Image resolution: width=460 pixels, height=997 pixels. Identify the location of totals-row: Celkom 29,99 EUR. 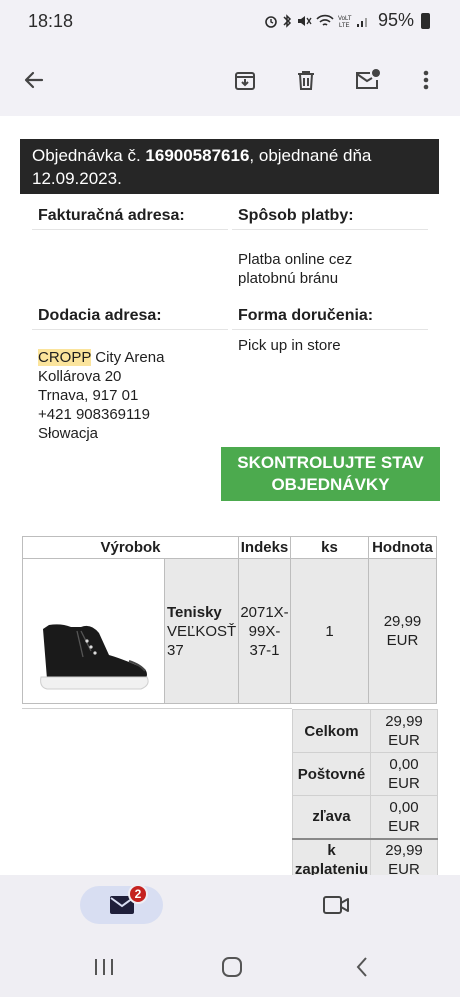
(365, 731).